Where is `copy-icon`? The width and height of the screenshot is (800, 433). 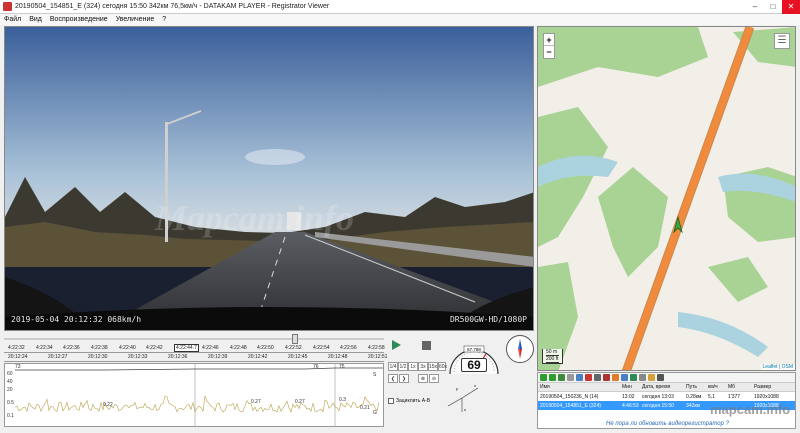
copy-icon is located at coordinates (579, 377).